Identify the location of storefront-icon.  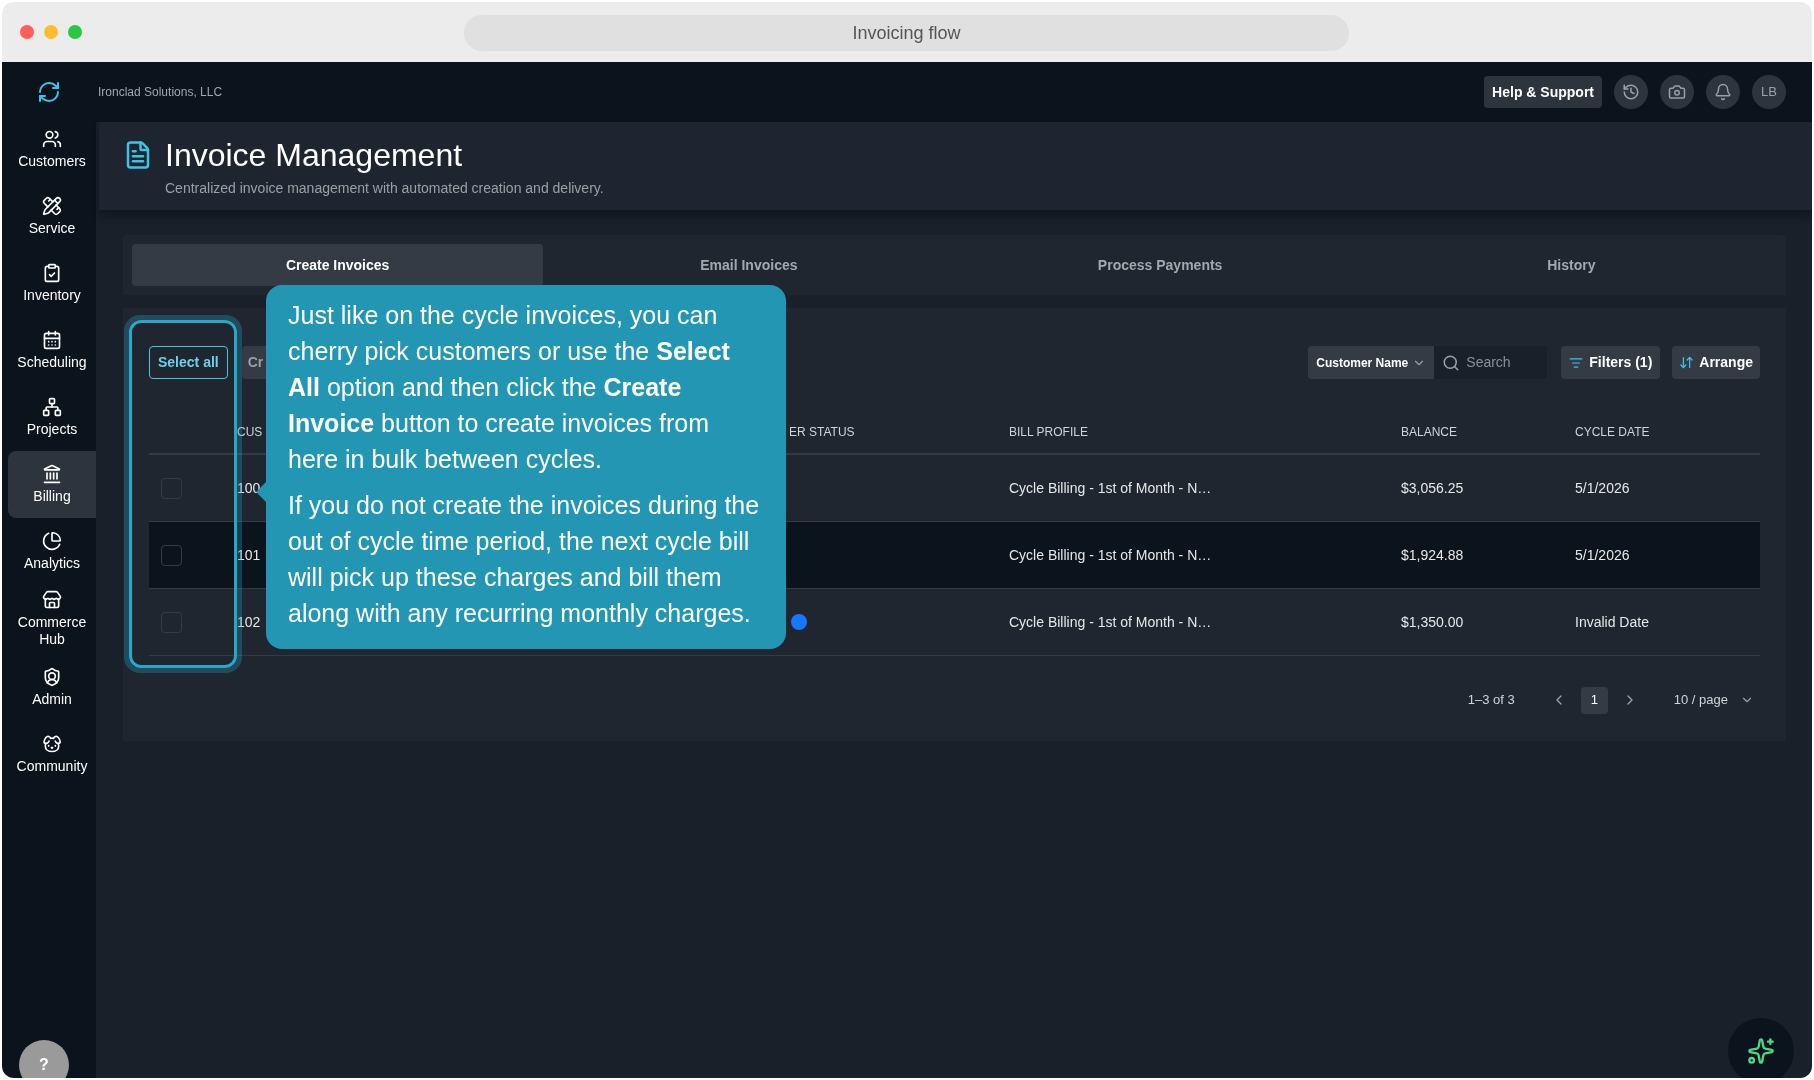
(52, 599).